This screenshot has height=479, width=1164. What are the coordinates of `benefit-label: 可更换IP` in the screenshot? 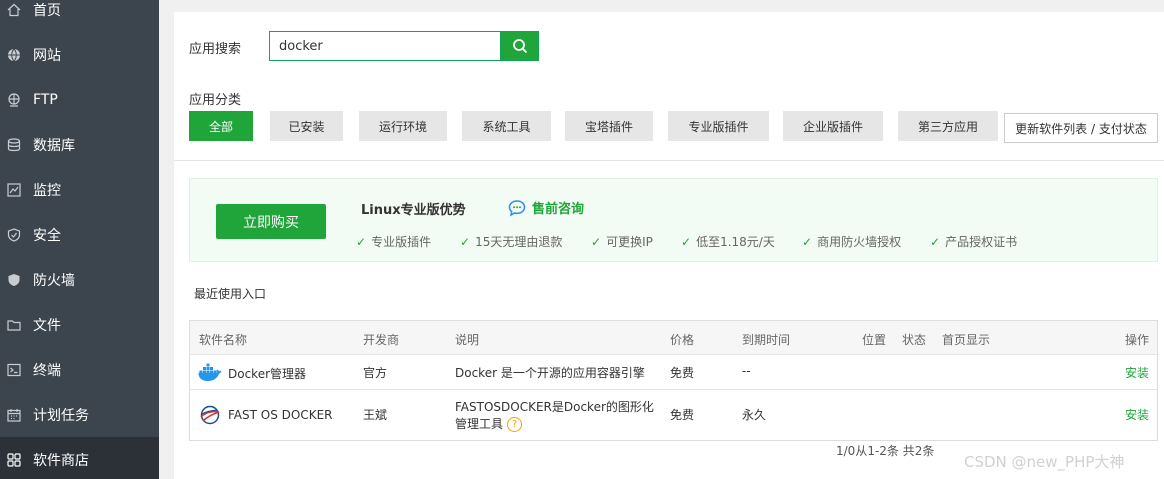 It's located at (629, 242).